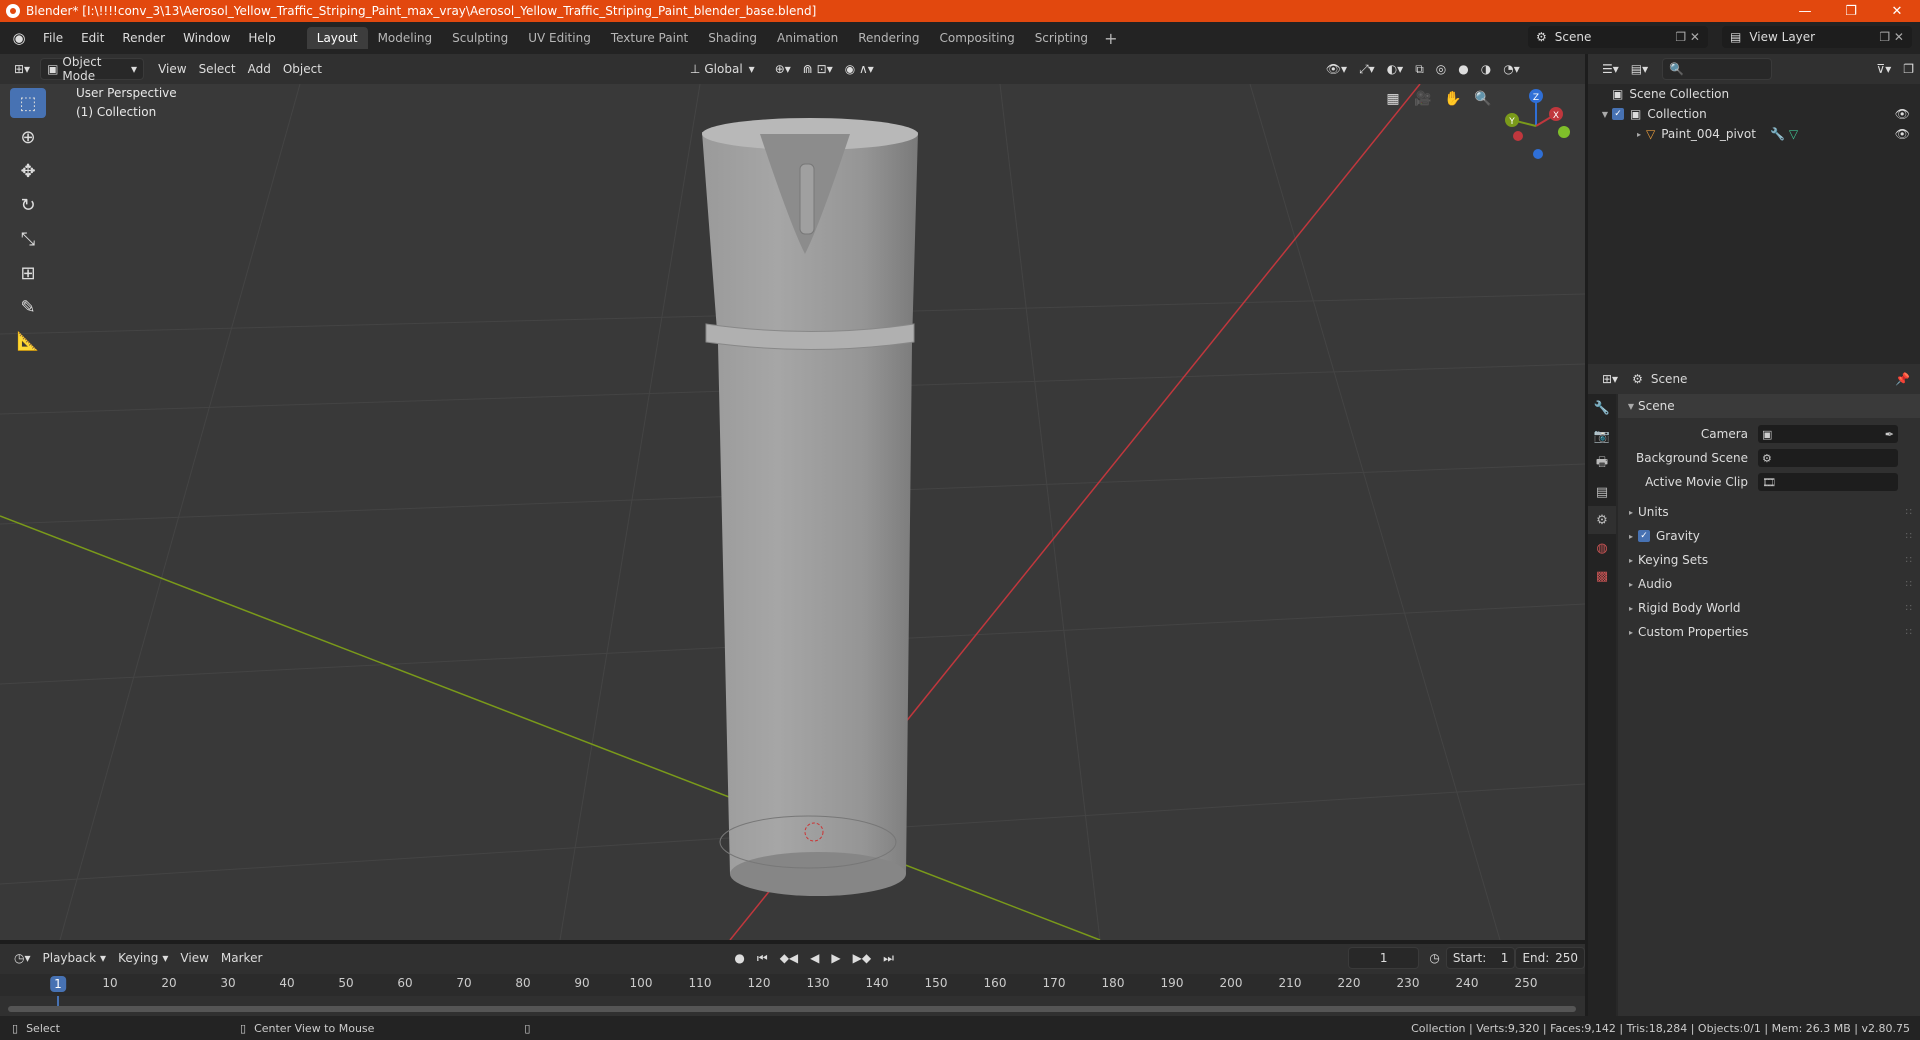 The width and height of the screenshot is (1920, 1040). What do you see at coordinates (217, 69) in the screenshot?
I see `viewport-menu-select: Select` at bounding box center [217, 69].